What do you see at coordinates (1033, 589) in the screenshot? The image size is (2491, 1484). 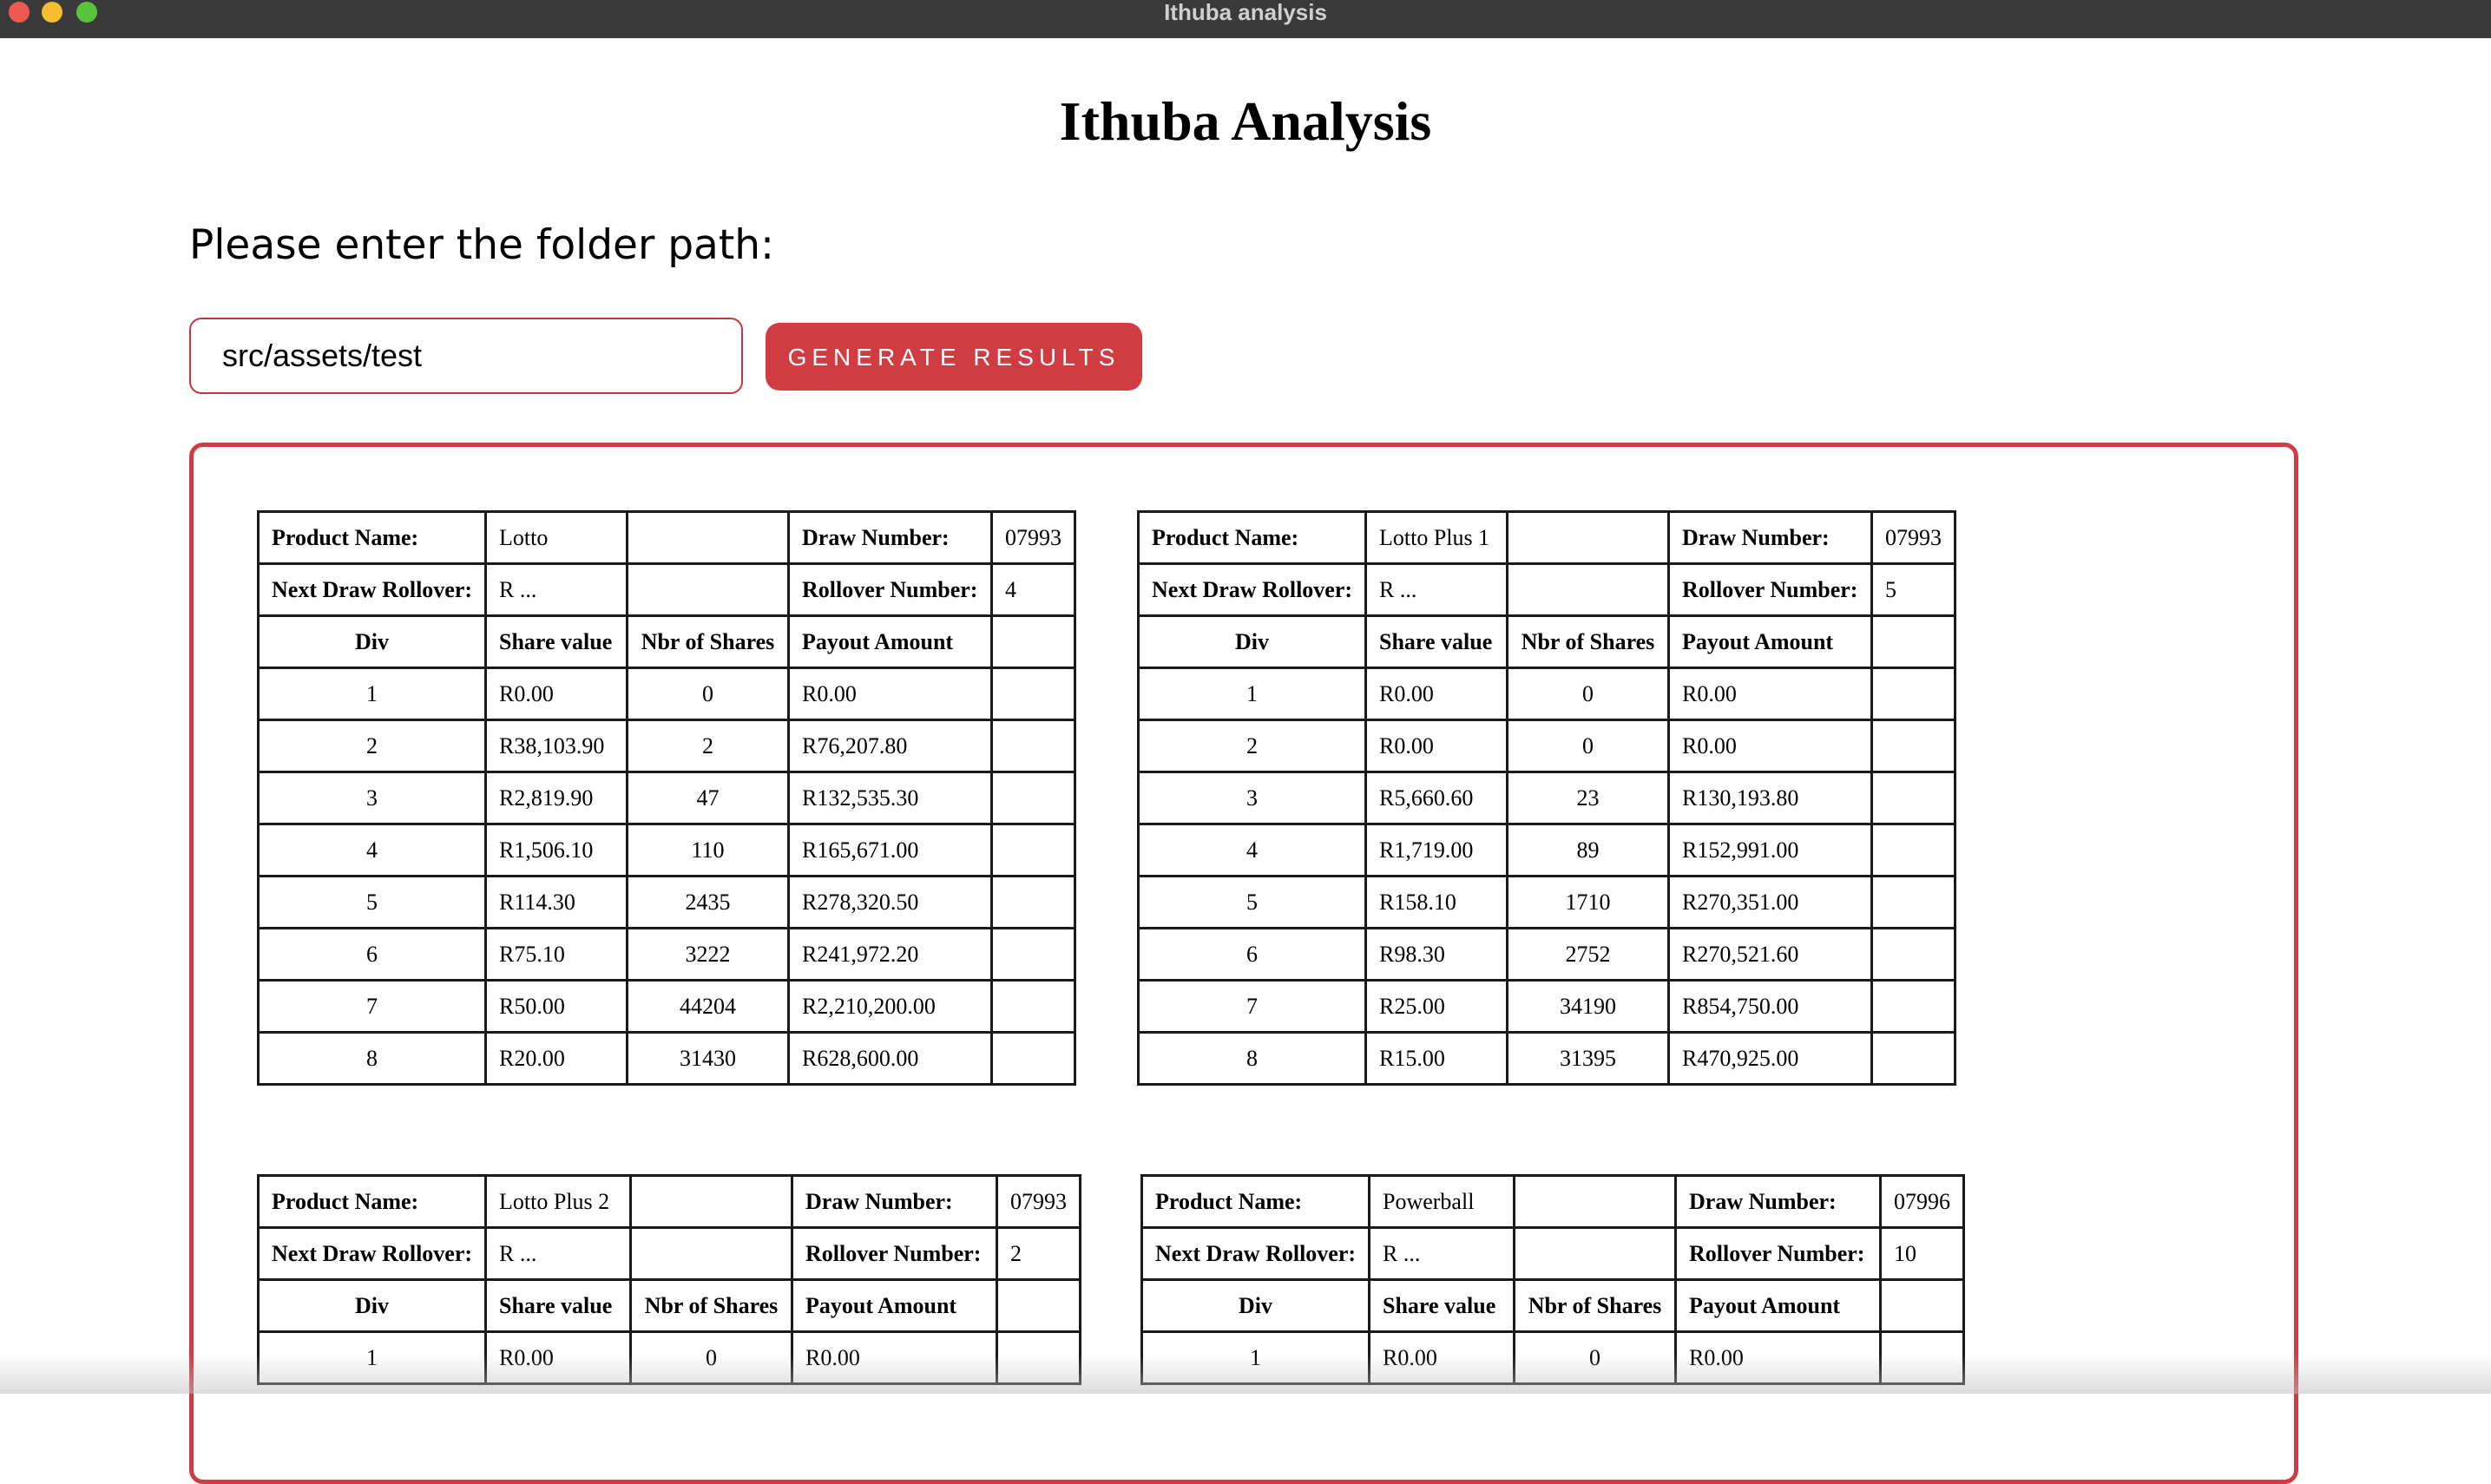 I see `rollover-number-value: 4` at bounding box center [1033, 589].